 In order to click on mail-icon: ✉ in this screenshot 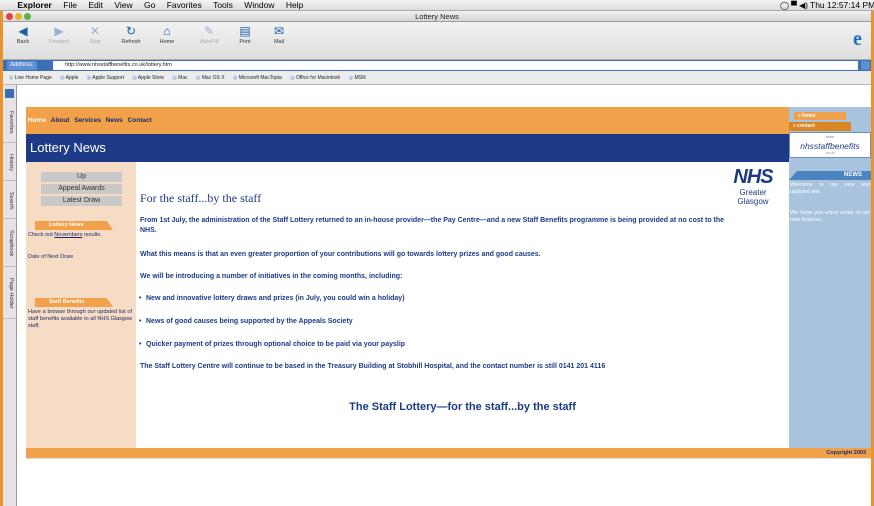, I will do `click(279, 31)`.